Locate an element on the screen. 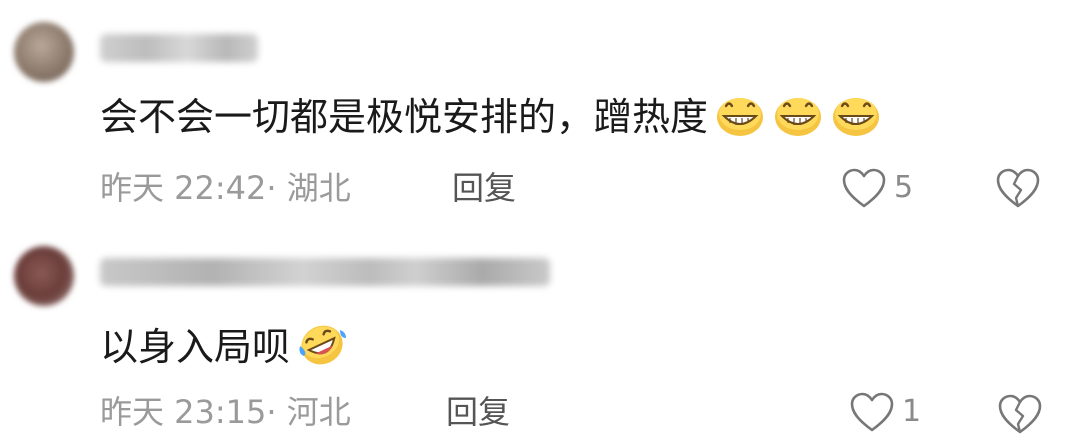 The image size is (1080, 441). rolling-laughing-emoji-icon is located at coordinates (323, 345).